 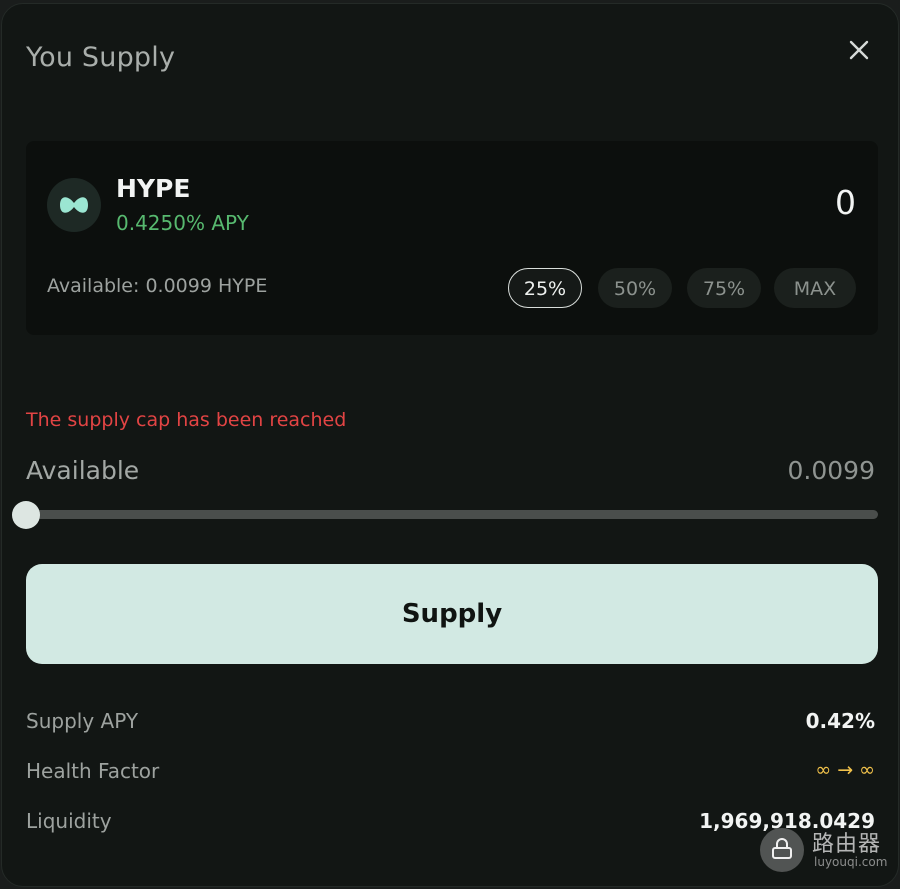 What do you see at coordinates (182, 223) in the screenshot?
I see `token-apy: 0.4250% APY` at bounding box center [182, 223].